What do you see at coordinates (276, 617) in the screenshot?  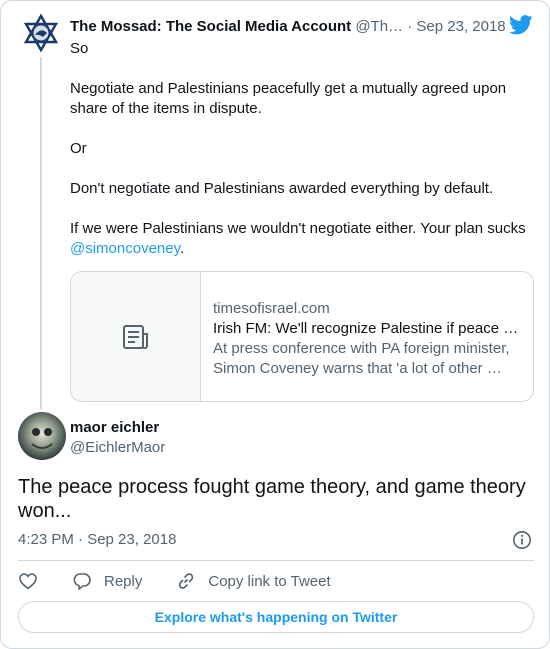 I see `explore-twitter-button: Explore what's happening on Twitter` at bounding box center [276, 617].